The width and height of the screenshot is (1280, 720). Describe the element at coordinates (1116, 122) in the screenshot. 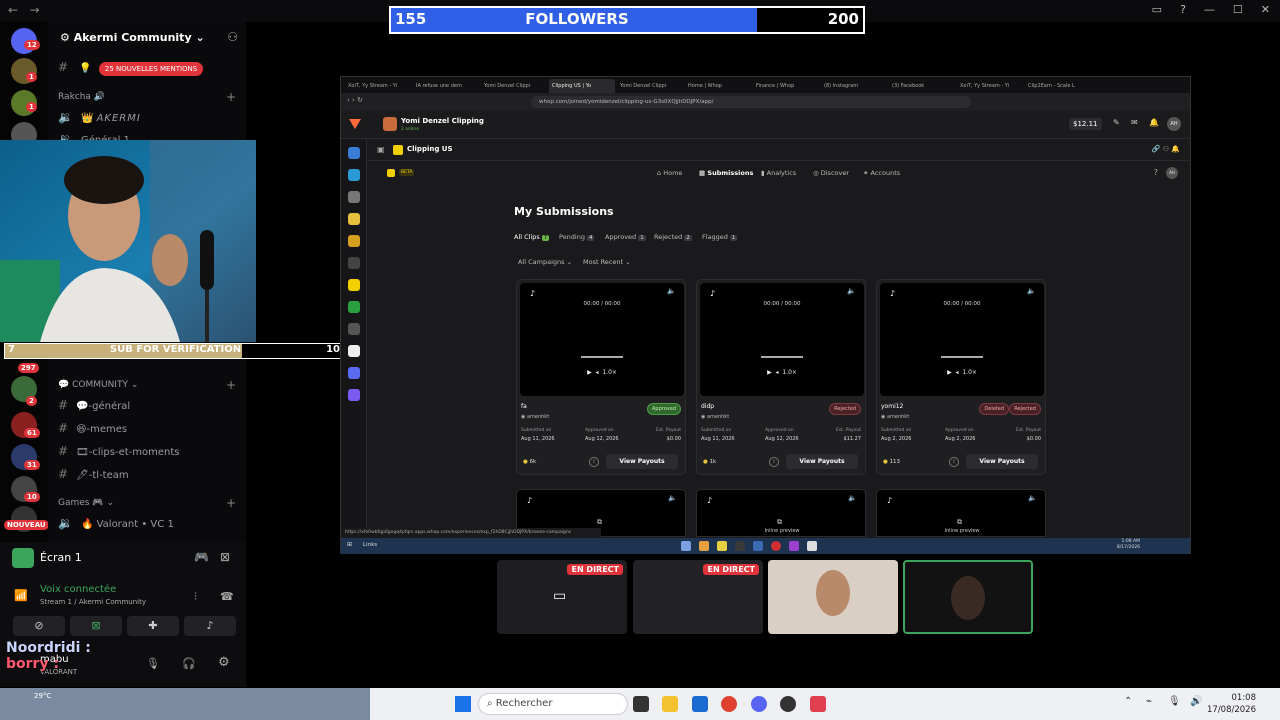

I see `pin-icon: ✎` at that location.